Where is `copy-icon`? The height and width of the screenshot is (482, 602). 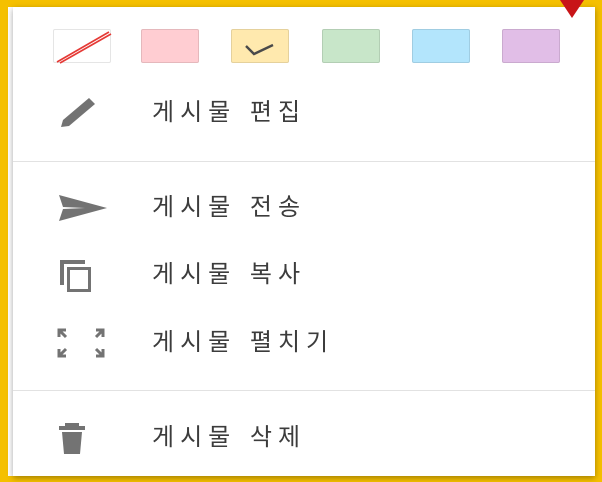
copy-icon is located at coordinates (82, 275).